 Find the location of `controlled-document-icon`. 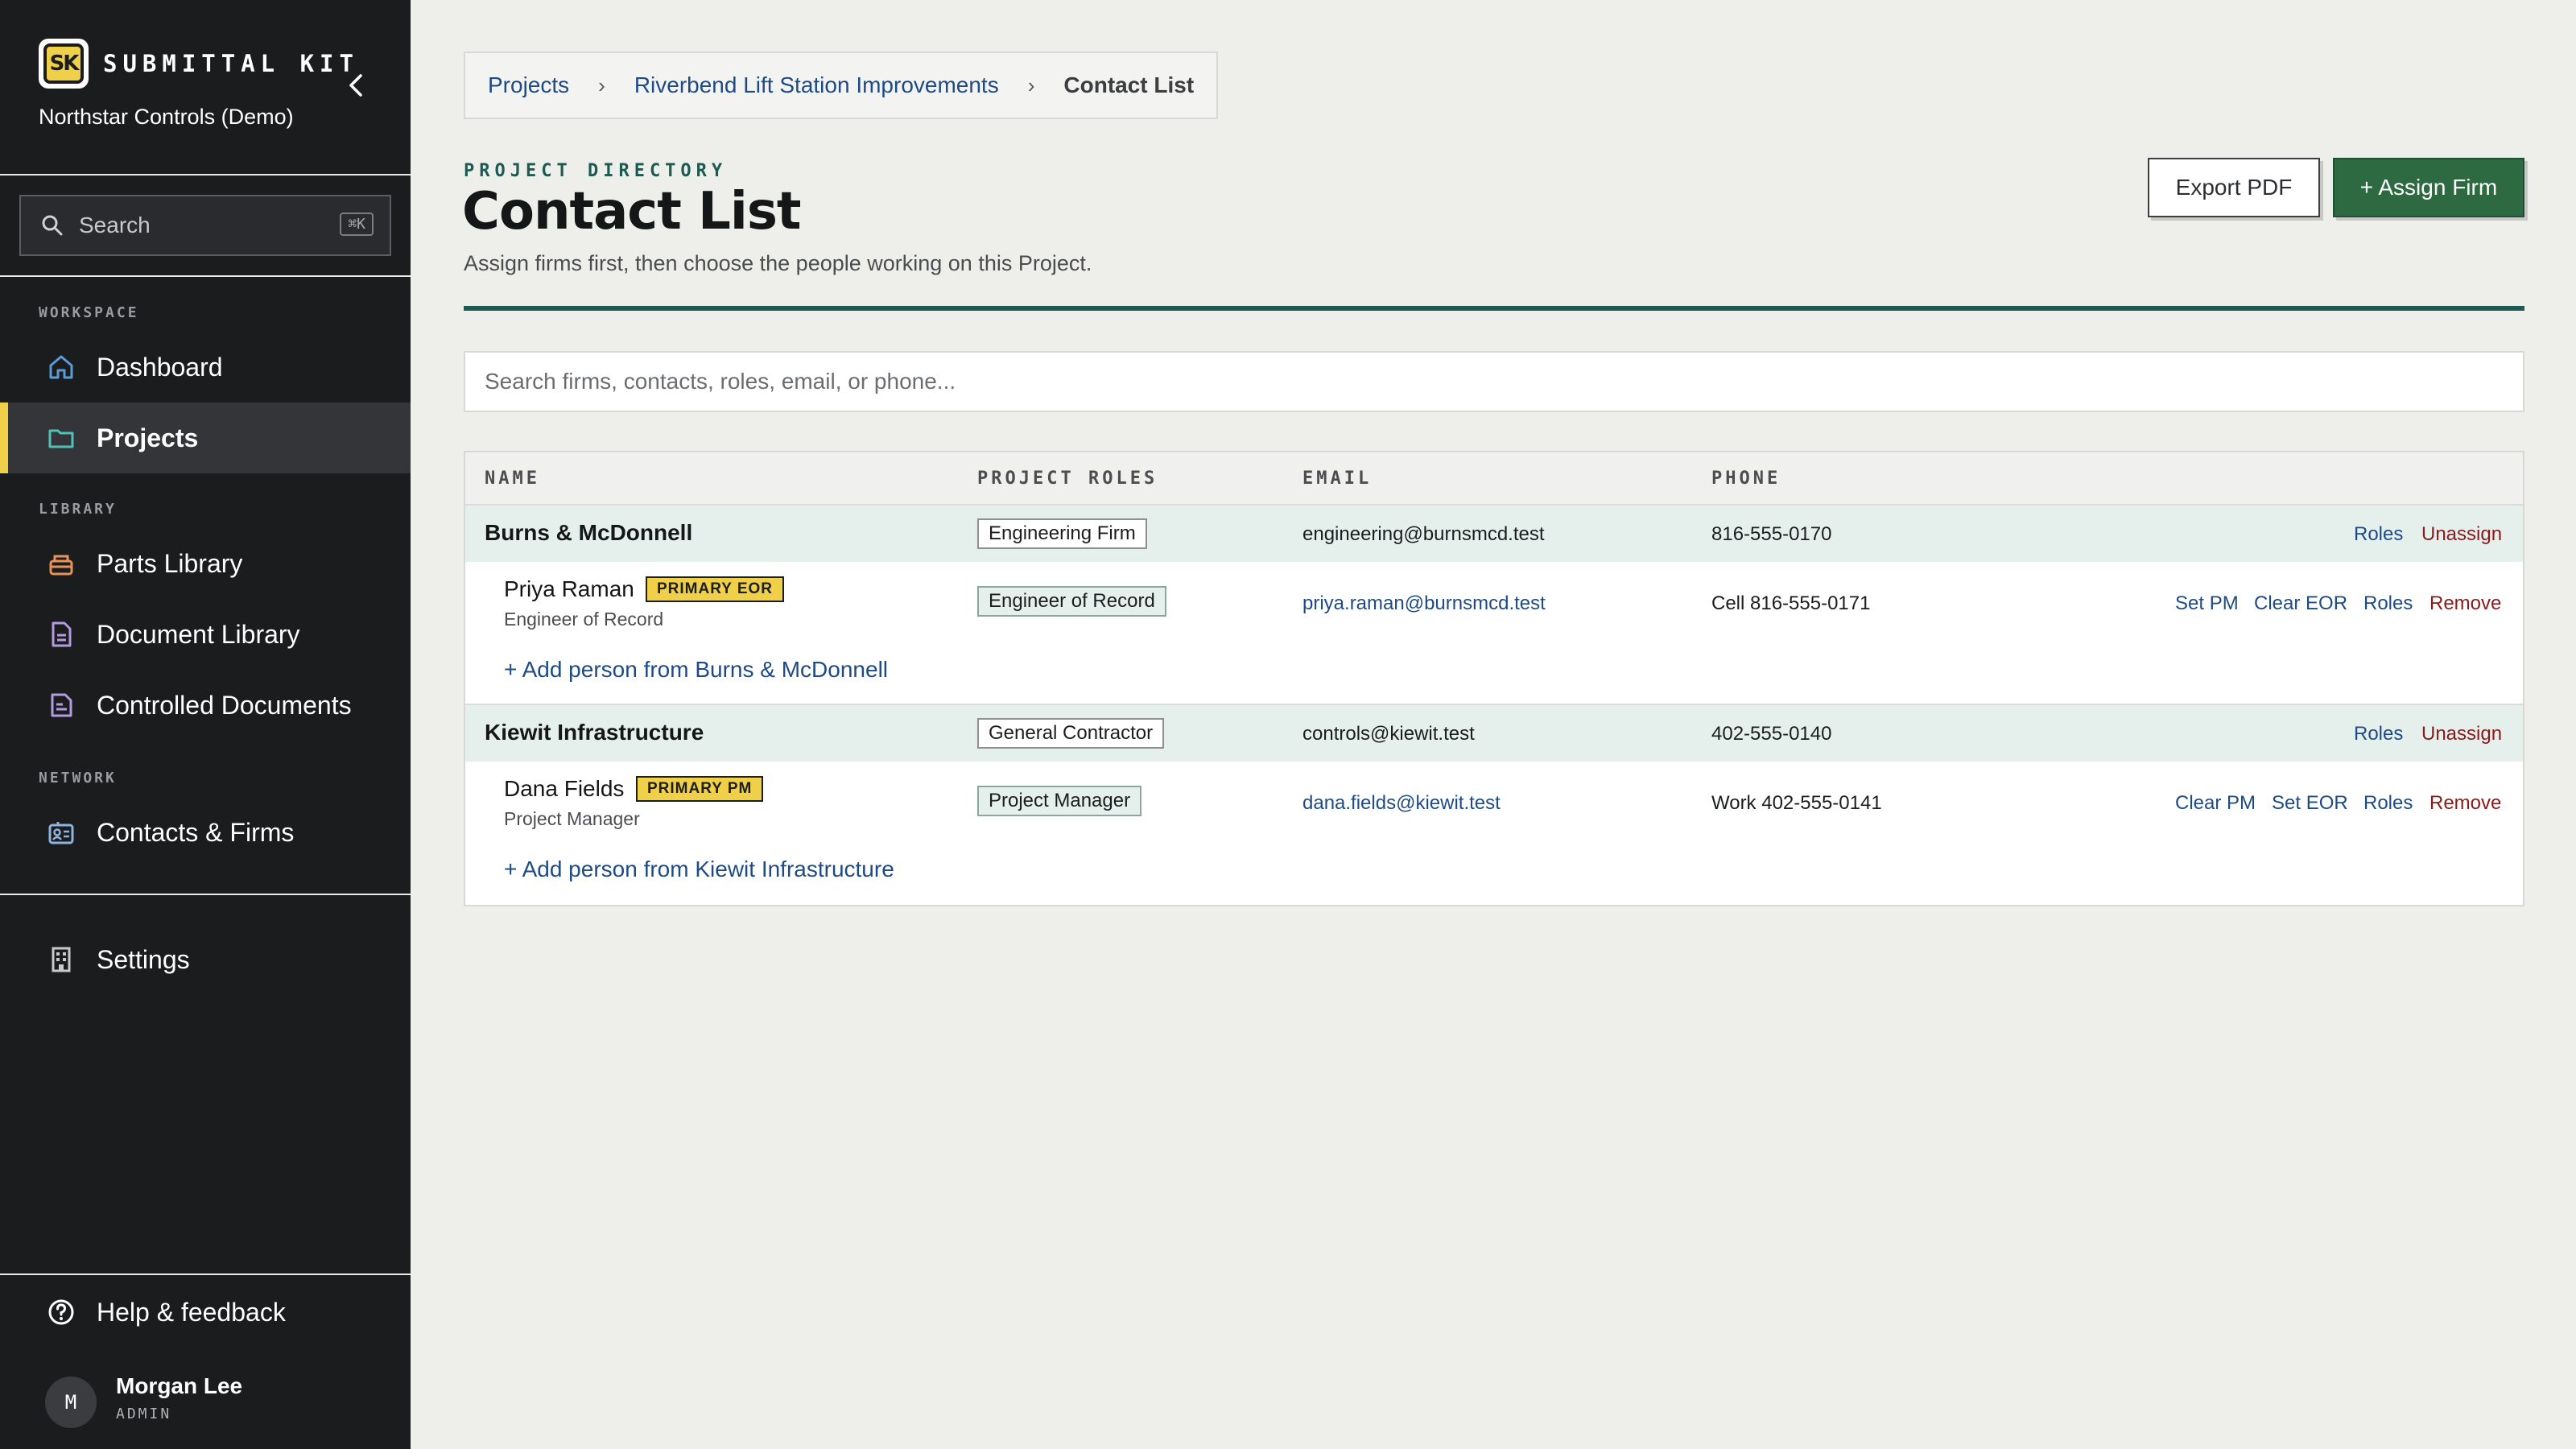

controlled-document-icon is located at coordinates (61, 705).